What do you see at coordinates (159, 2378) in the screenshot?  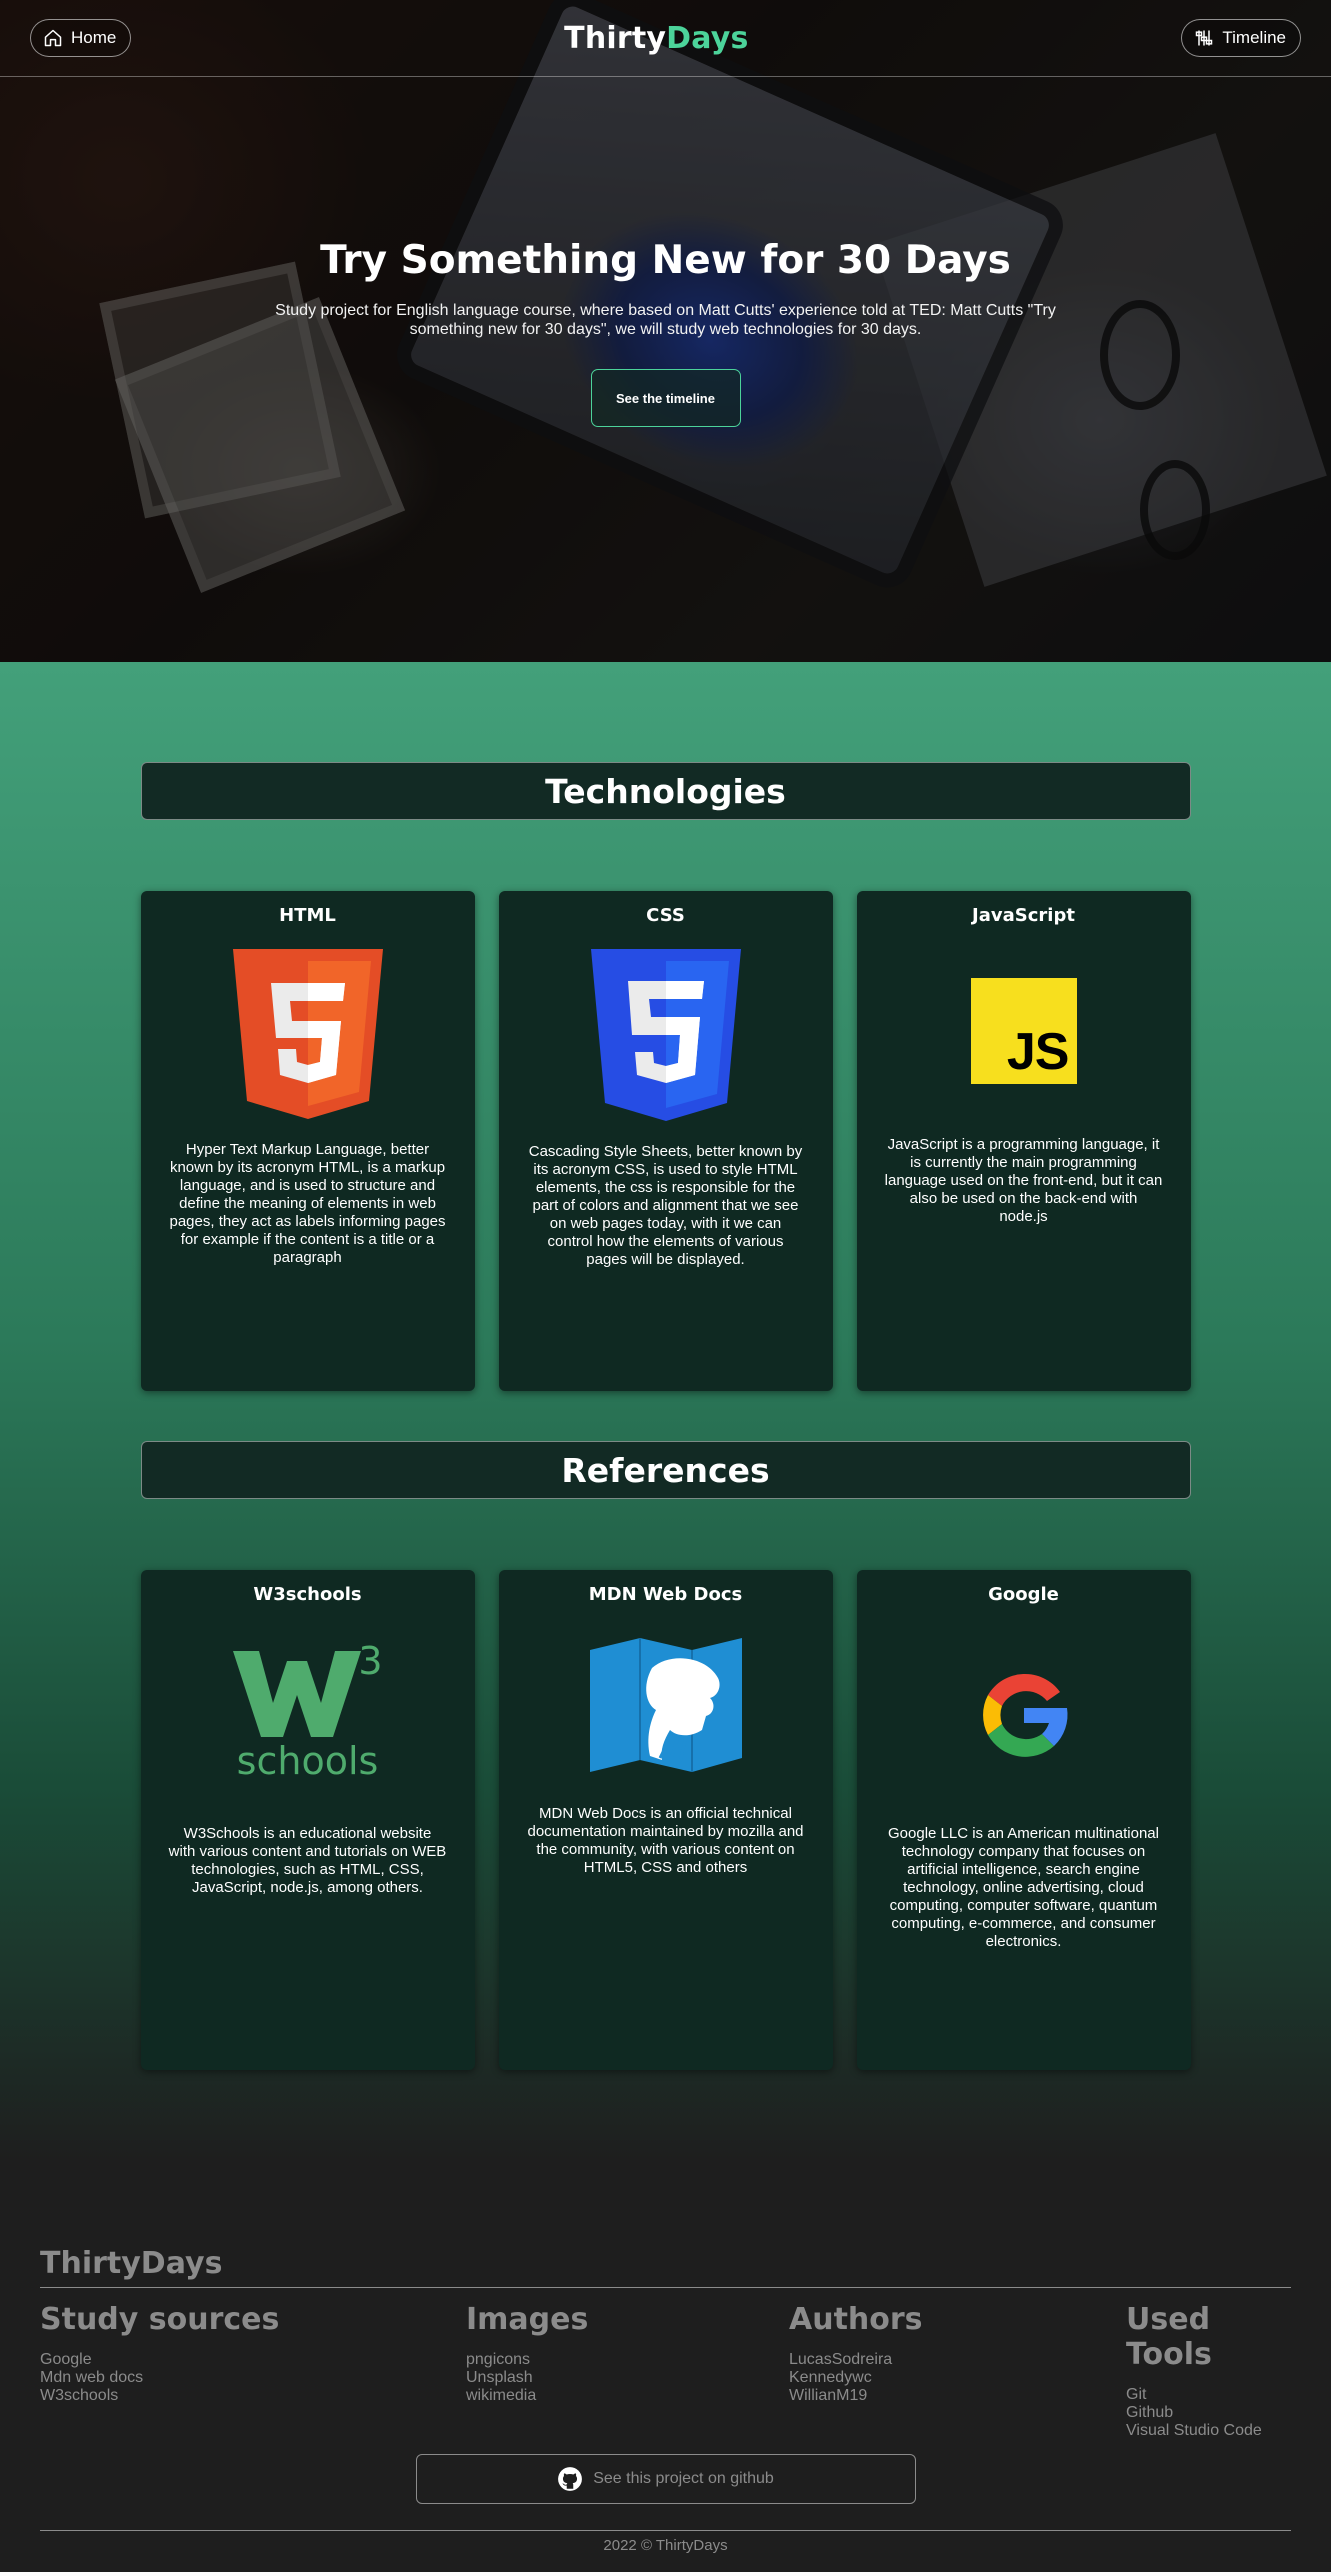 I see `footer-link: Mdn web docs` at bounding box center [159, 2378].